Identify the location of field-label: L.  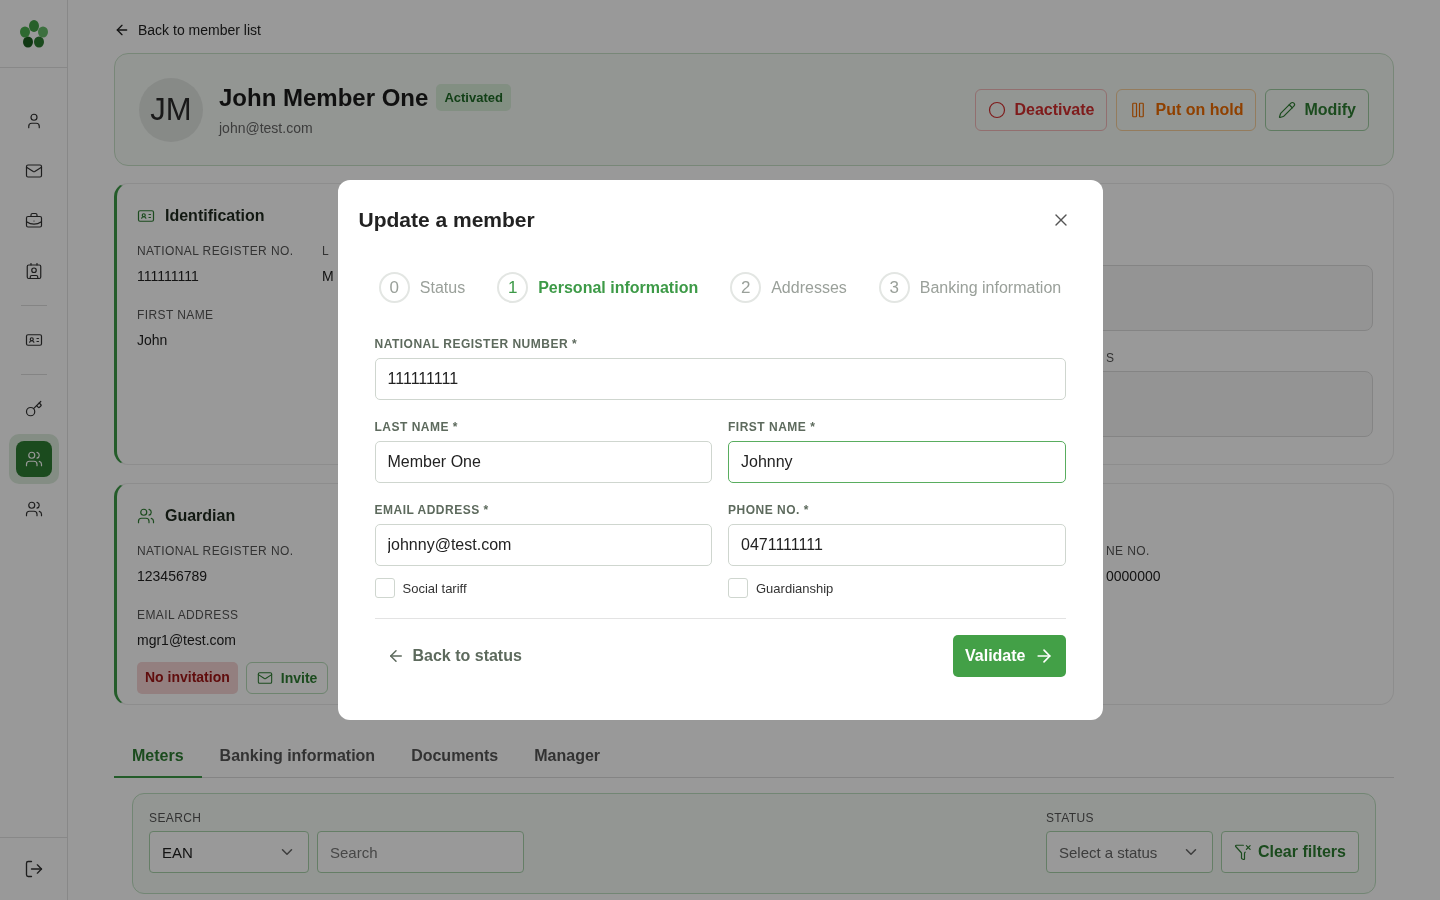
(326, 251).